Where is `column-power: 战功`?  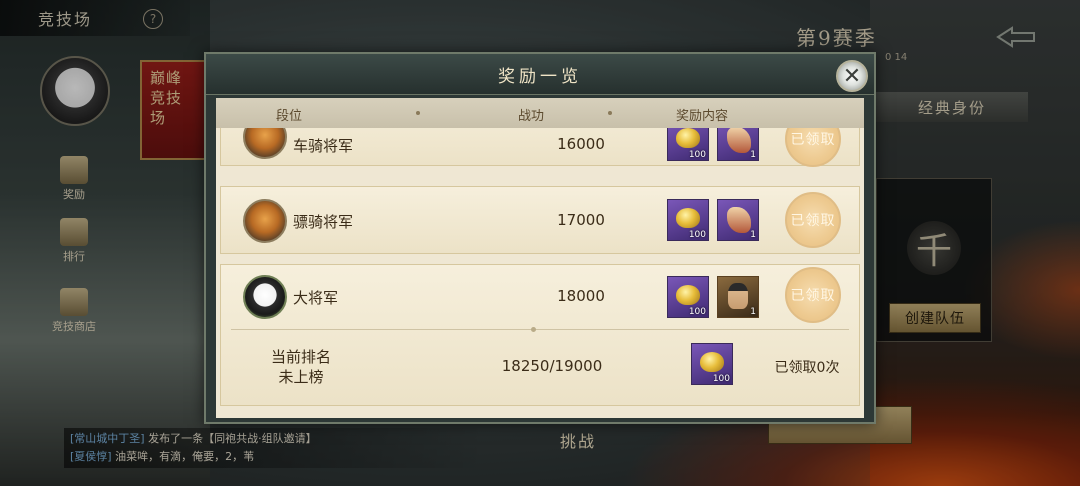 column-power: 战功 is located at coordinates (531, 116).